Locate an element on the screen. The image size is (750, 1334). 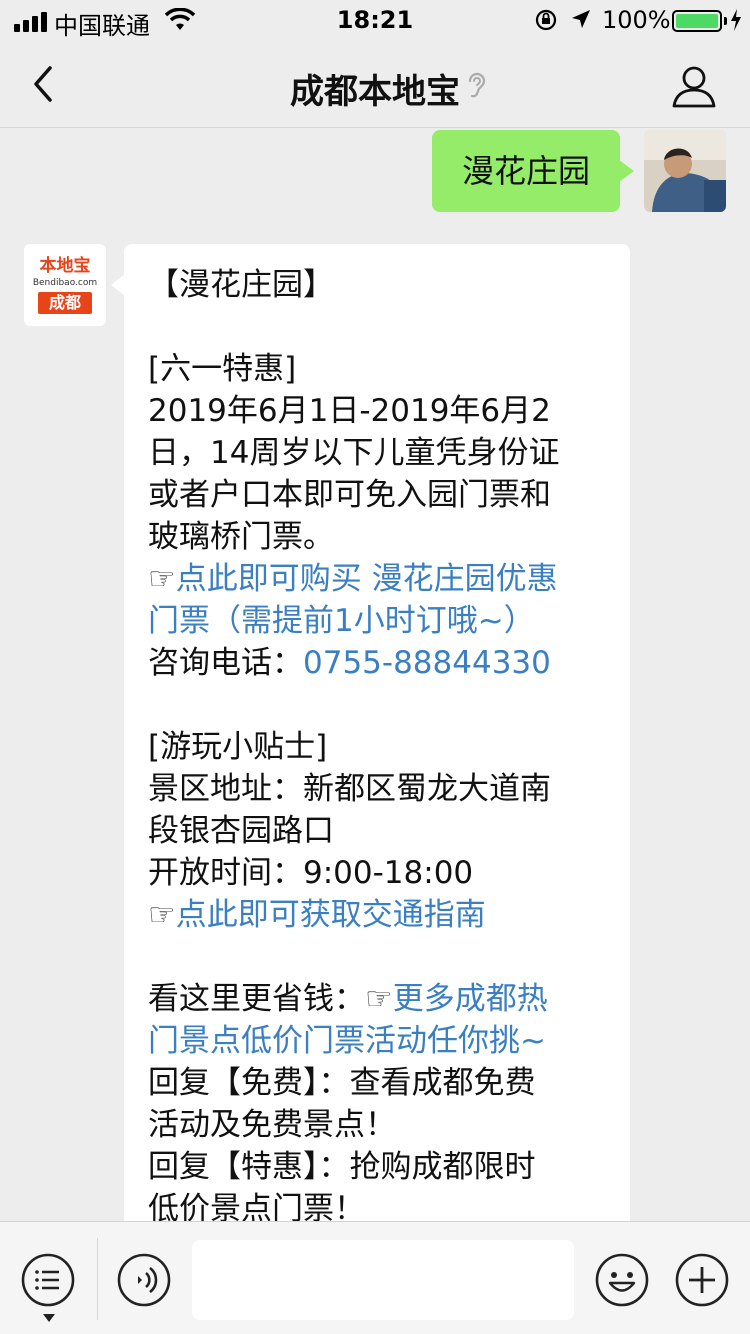
phone-number-link: 0755-88844330 is located at coordinates (427, 663).